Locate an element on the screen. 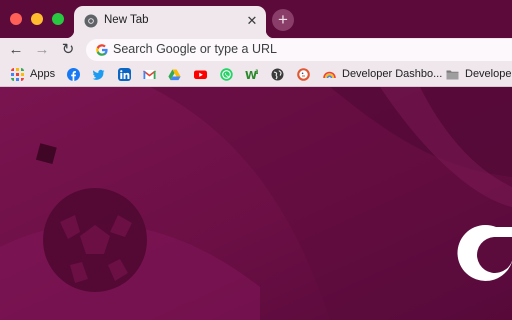  new-tab-button: + is located at coordinates (283, 20).